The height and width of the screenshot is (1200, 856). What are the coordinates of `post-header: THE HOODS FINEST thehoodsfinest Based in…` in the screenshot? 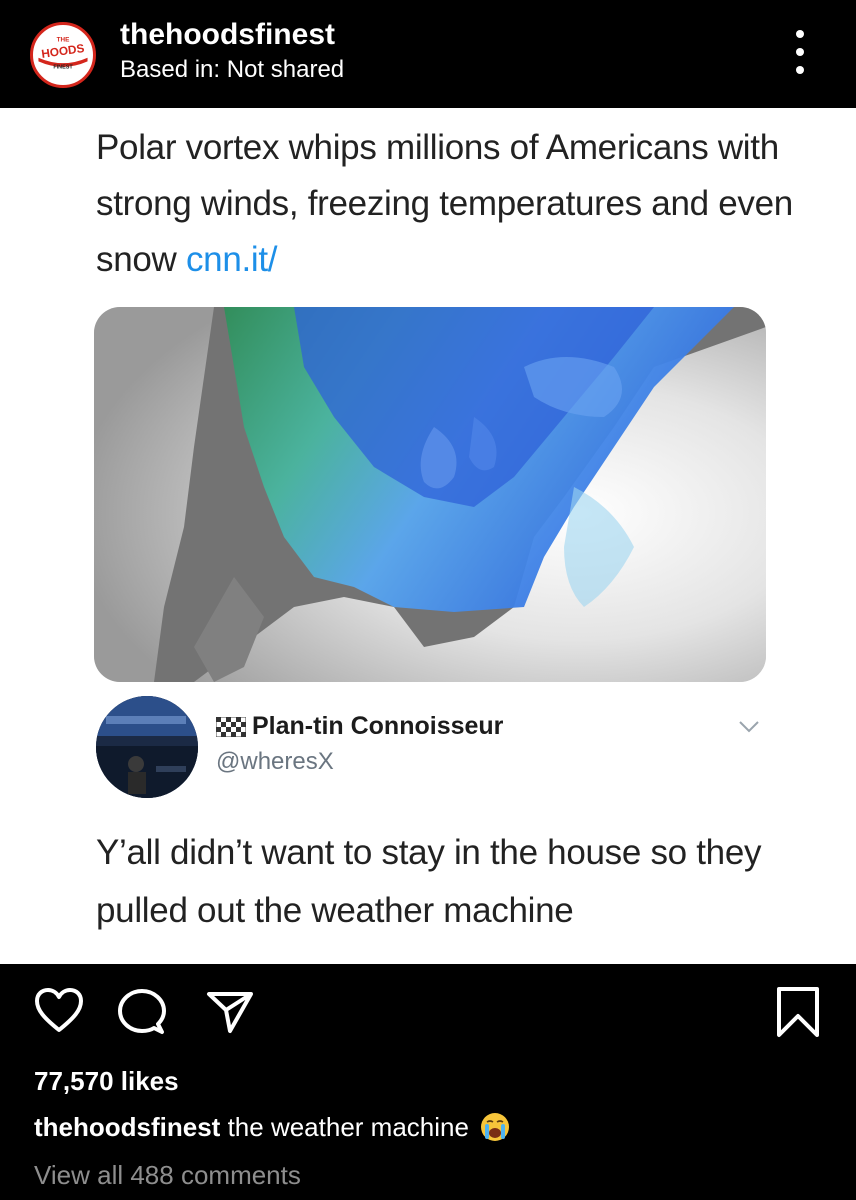 It's located at (428, 54).